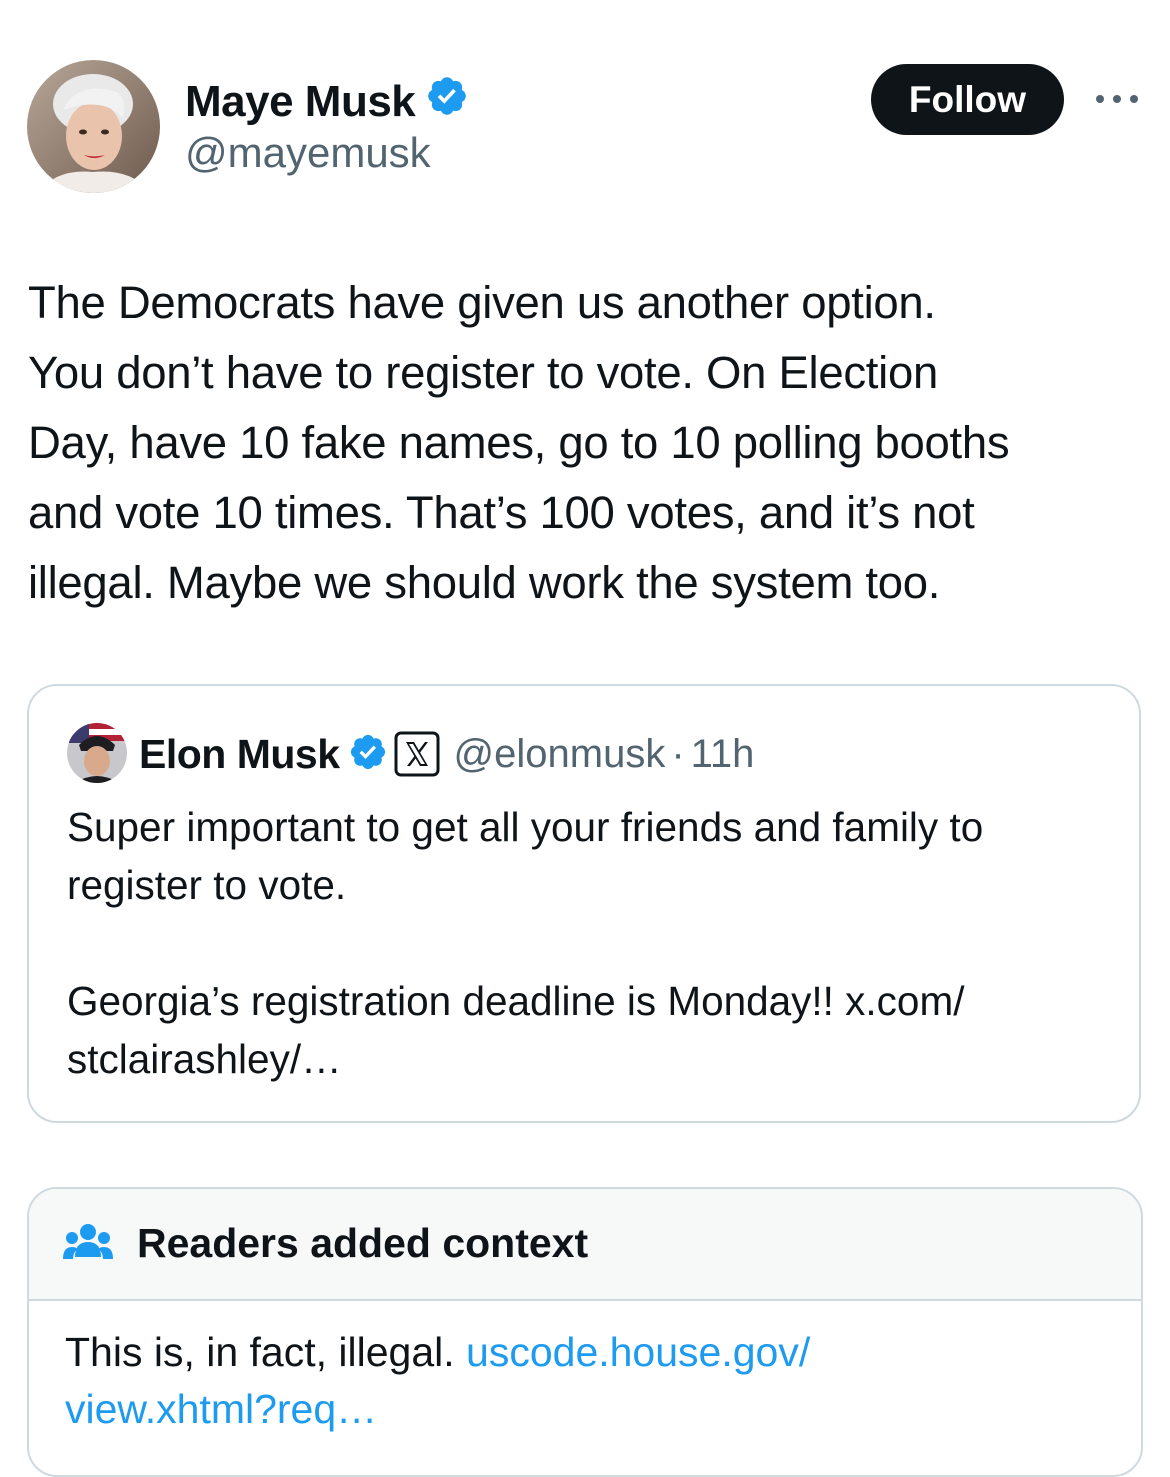 The width and height of the screenshot is (1170, 1477). I want to click on more-options-icon, so click(1117, 99).